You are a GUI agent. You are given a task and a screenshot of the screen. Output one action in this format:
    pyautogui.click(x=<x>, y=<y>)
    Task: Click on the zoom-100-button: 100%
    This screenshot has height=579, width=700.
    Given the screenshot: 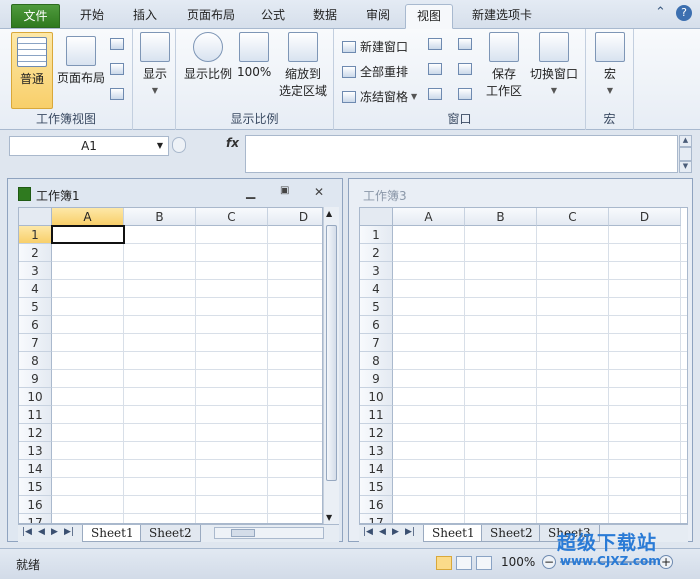 What is the action you would take?
    pyautogui.click(x=254, y=55)
    